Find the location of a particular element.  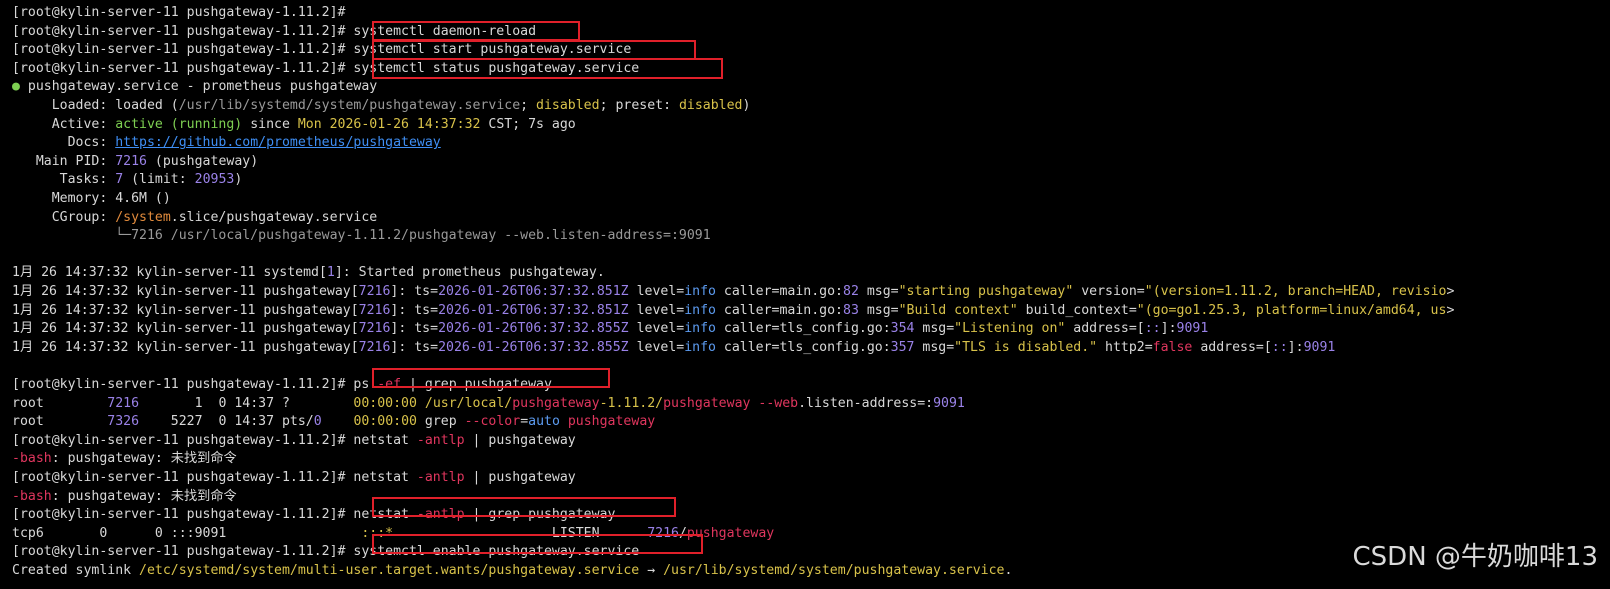

terminal-text: 1 is located at coordinates (330, 273).